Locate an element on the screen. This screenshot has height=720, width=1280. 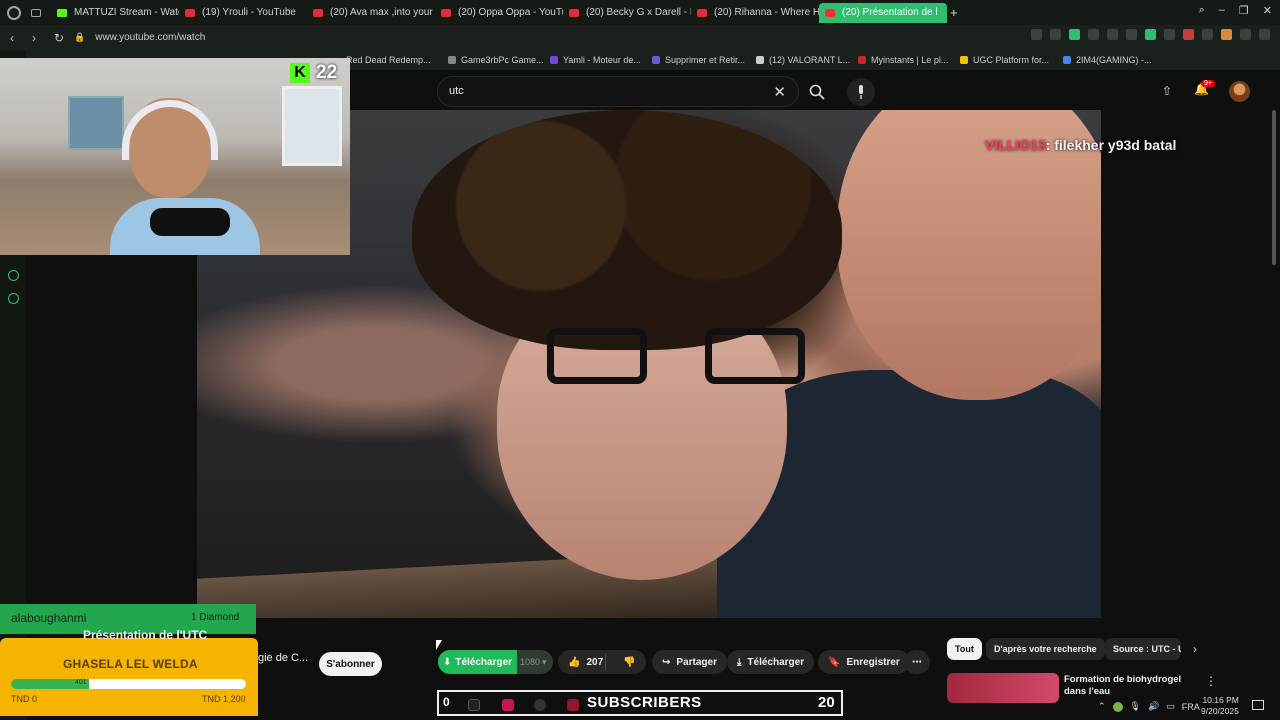
restore-icon: ❐ is located at coordinates (1244, 10).